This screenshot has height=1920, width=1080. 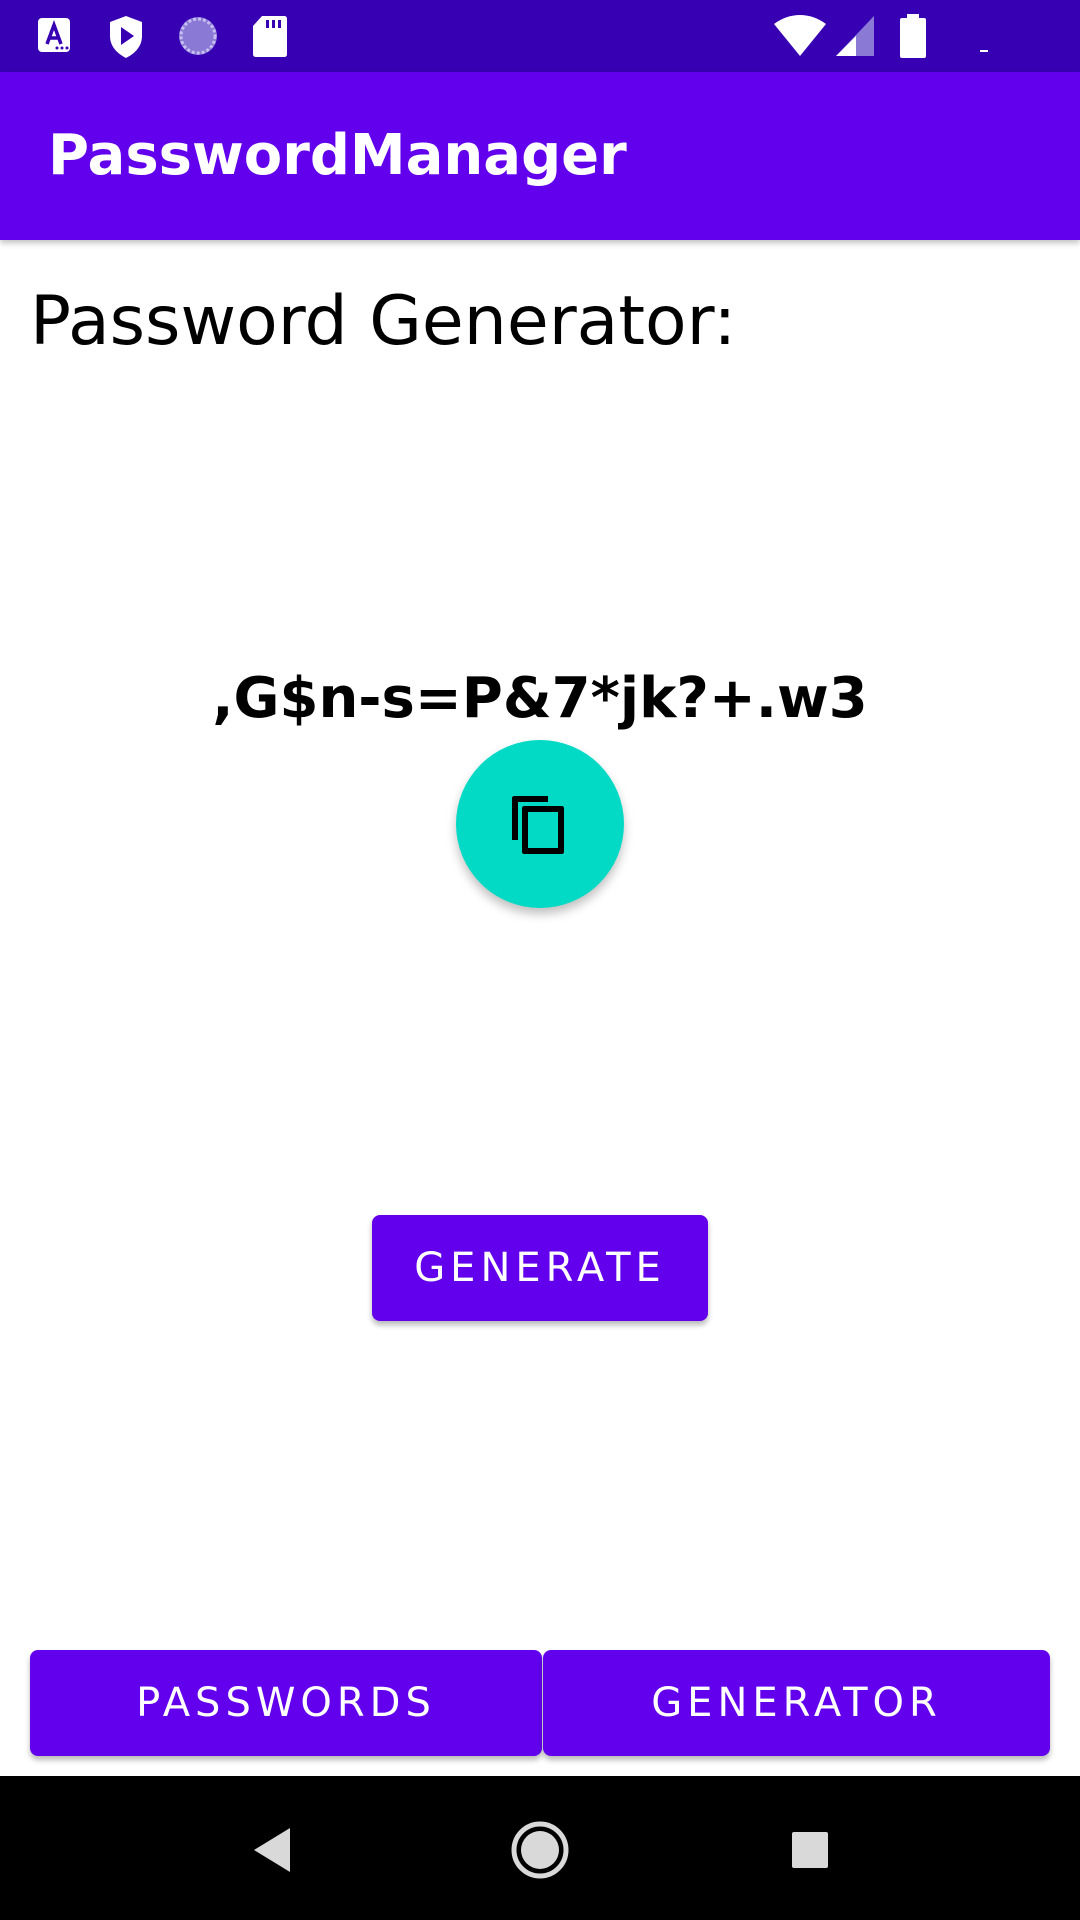 What do you see at coordinates (540, 36) in the screenshot?
I see `status-bar` at bounding box center [540, 36].